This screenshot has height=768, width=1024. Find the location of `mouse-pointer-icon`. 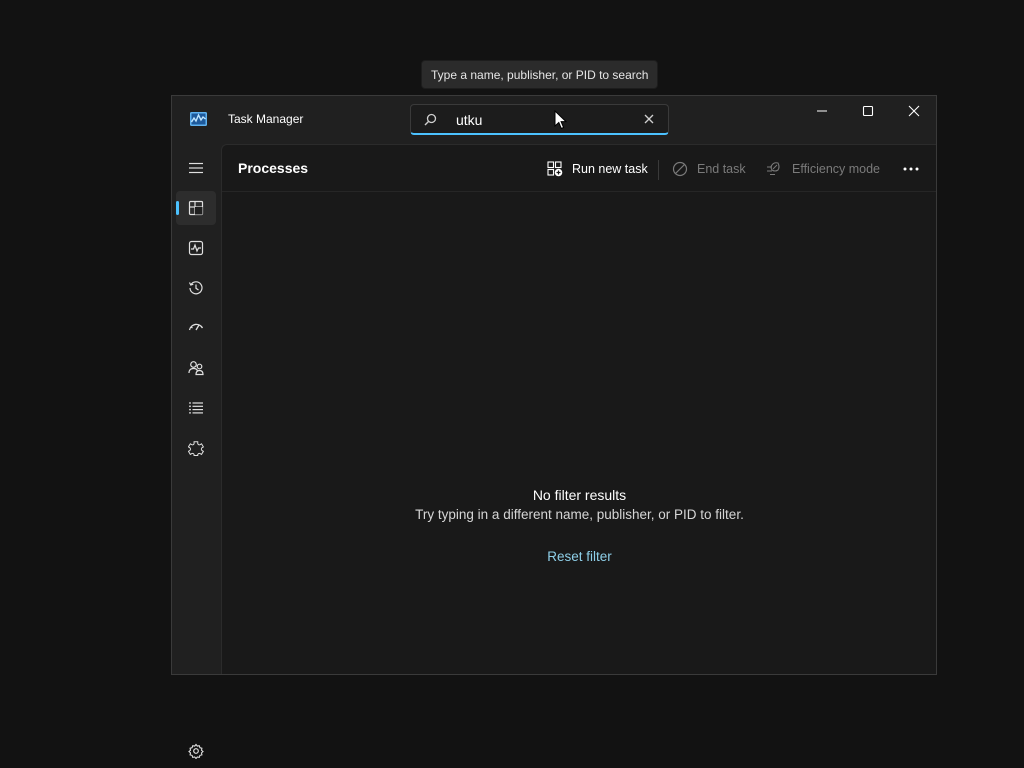

mouse-pointer-icon is located at coordinates (561, 120).